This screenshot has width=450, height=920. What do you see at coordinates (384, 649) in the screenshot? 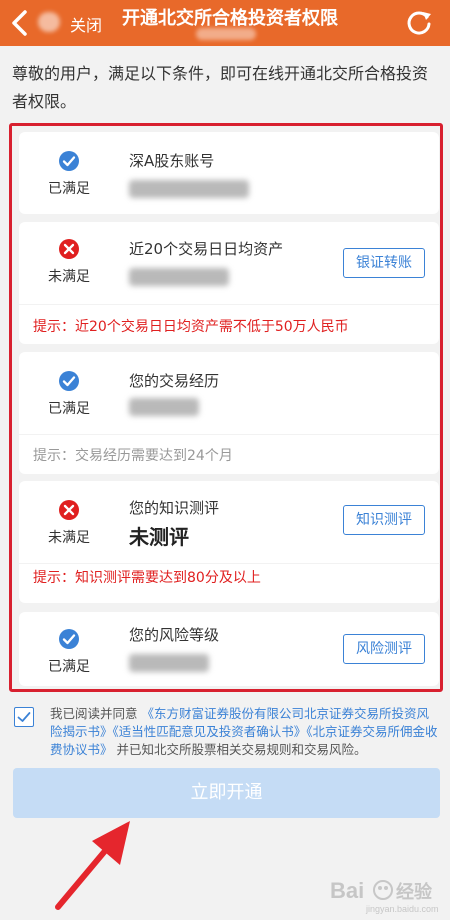
I see `risk-test-button: 风险测评` at bounding box center [384, 649].